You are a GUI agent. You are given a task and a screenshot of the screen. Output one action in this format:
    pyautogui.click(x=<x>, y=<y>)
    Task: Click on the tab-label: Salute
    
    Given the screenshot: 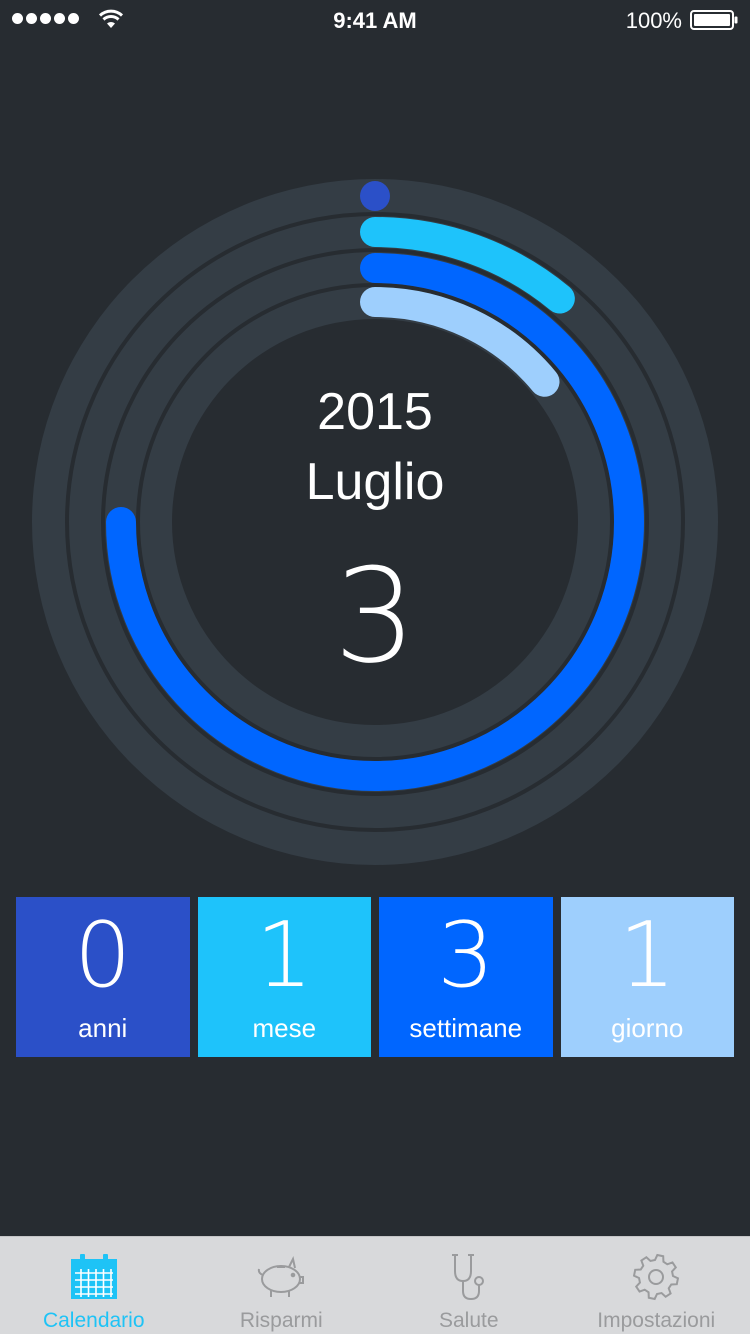 What is the action you would take?
    pyautogui.click(x=468, y=1320)
    